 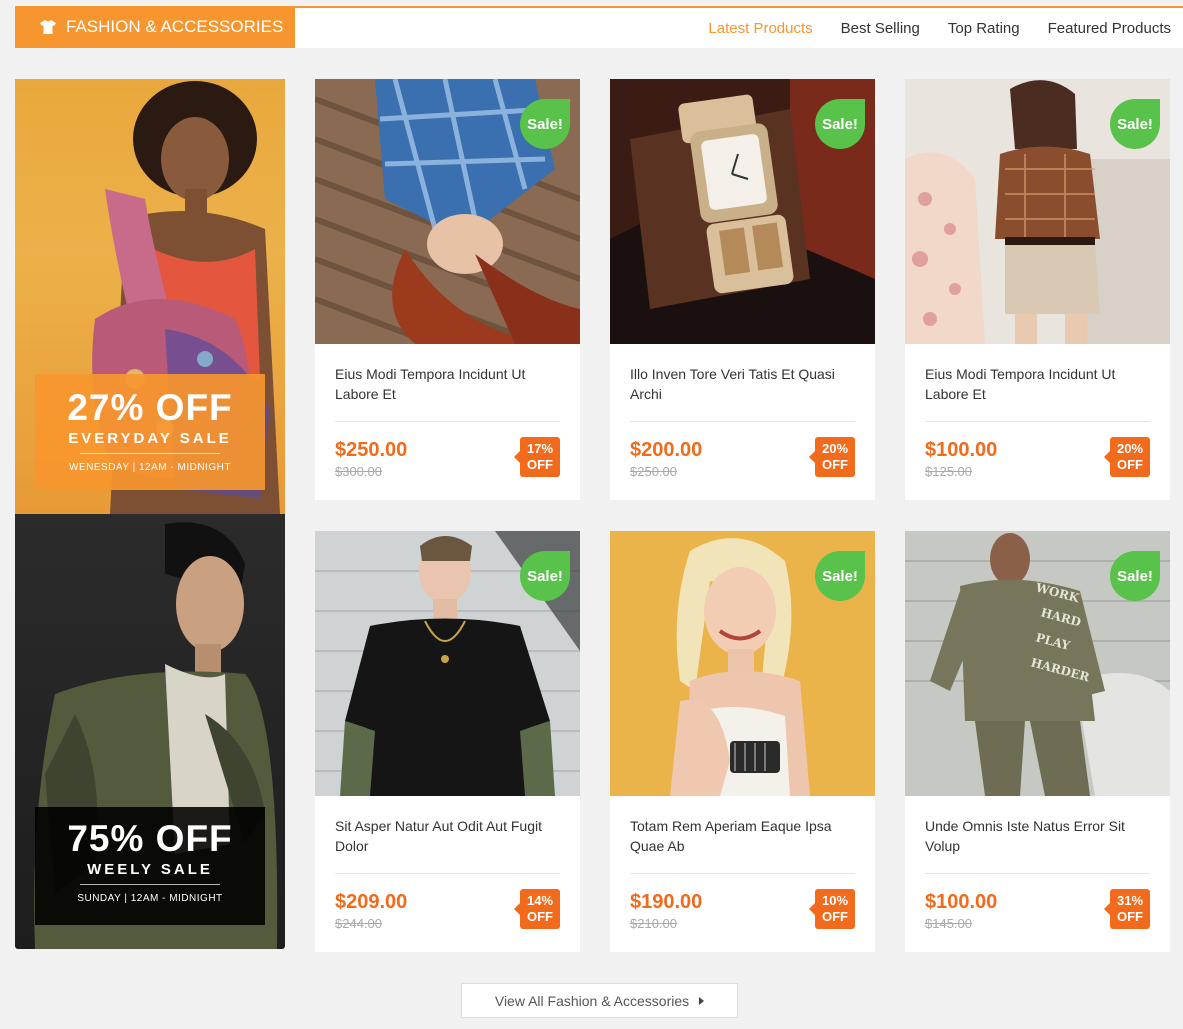 I want to click on offer-subtitle: EVERYDAY SALE, so click(x=150, y=438).